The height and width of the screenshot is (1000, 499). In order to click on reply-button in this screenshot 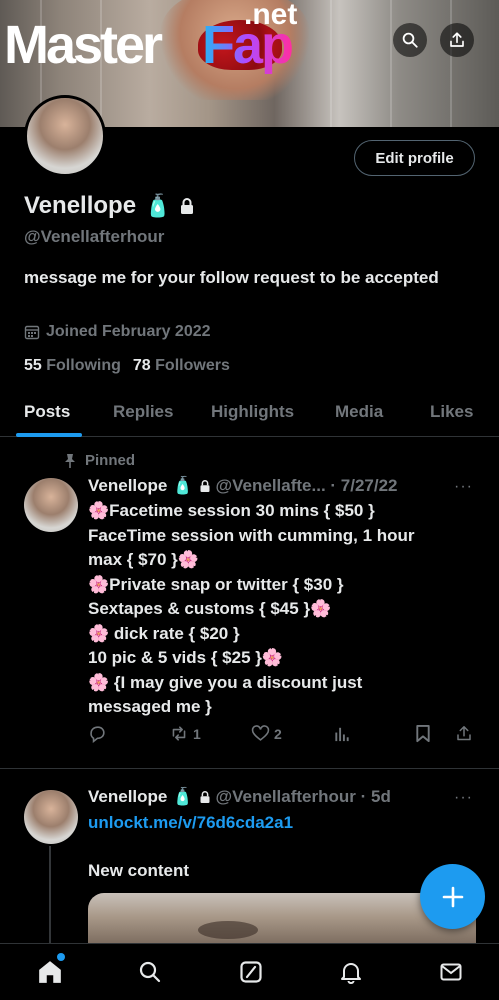, I will do `click(97, 733)`.